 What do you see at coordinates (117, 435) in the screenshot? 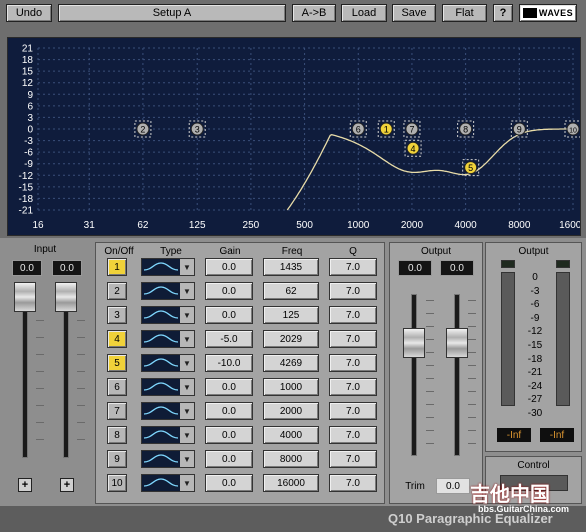
I see `band-8-onoff-button: 8` at bounding box center [117, 435].